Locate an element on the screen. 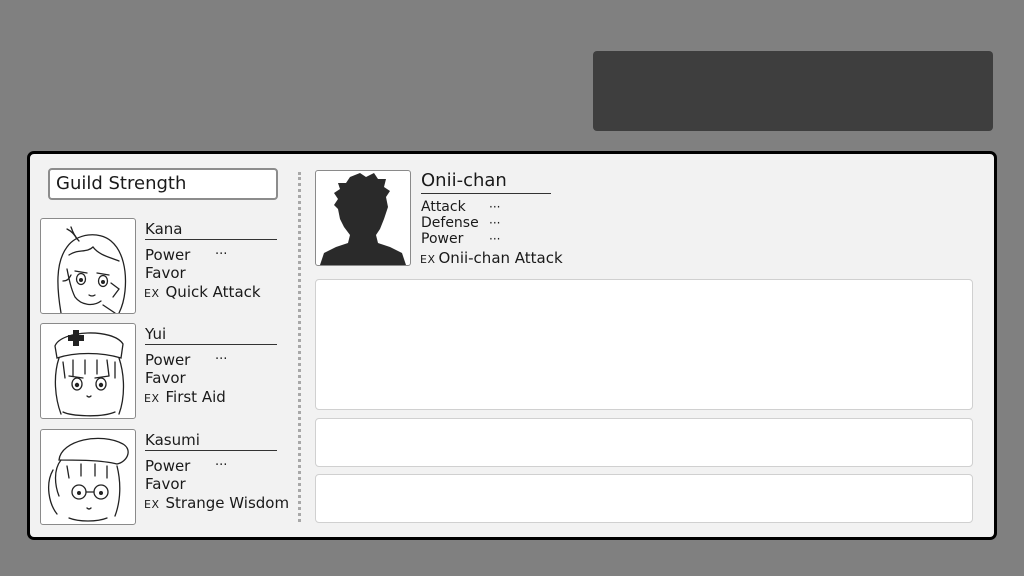 This screenshot has height=576, width=1024. description-box is located at coordinates (644, 344).